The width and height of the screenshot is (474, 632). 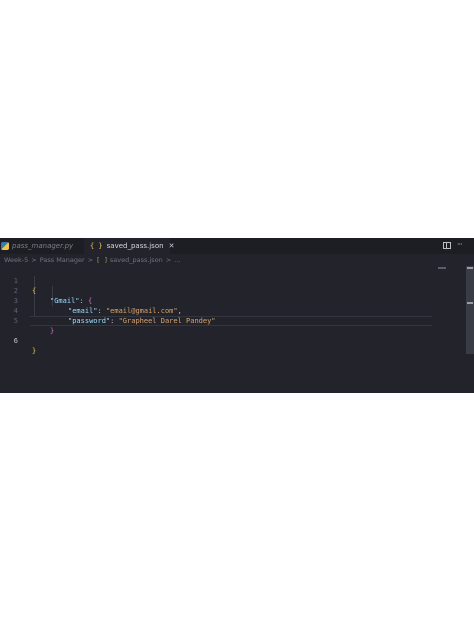 What do you see at coordinates (237, 300) in the screenshot?
I see `code-line: 3 "email": "email@gmail.com",` at bounding box center [237, 300].